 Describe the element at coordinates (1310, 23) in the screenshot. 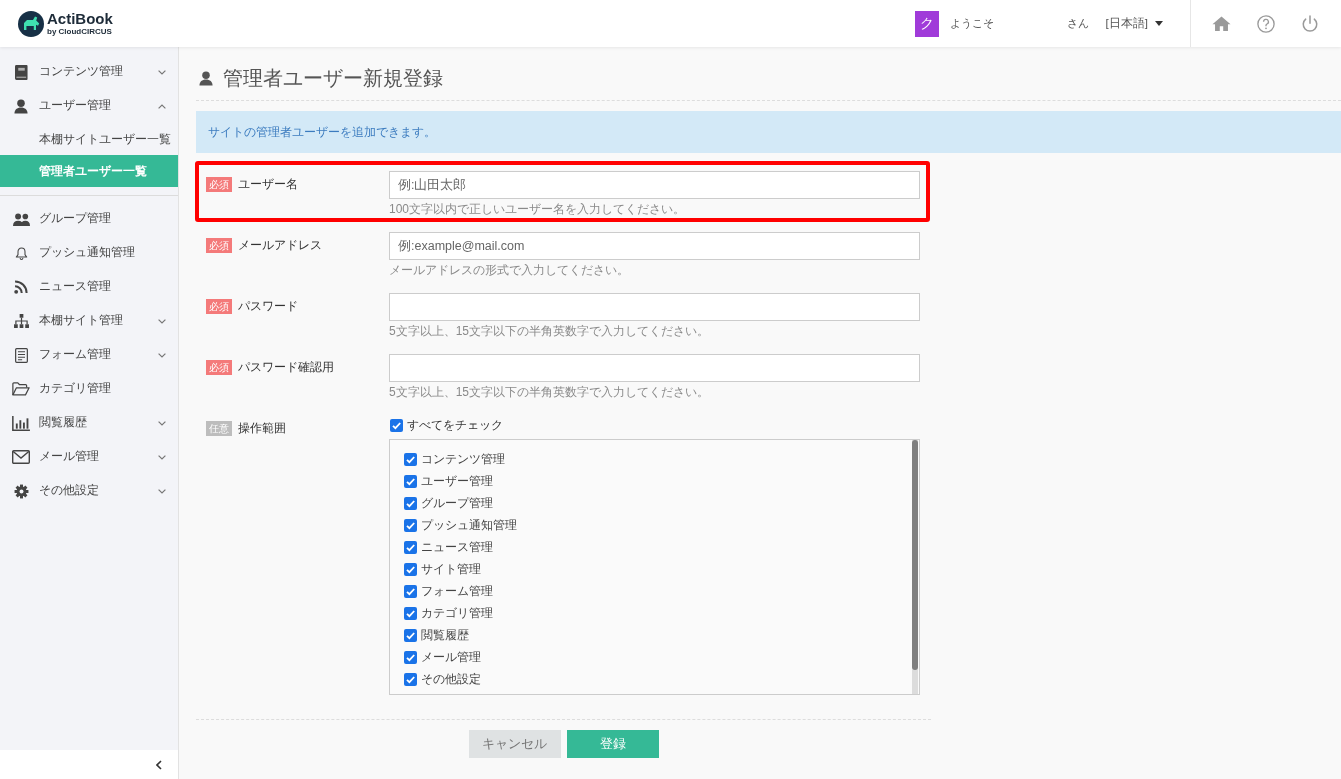

I see `power-icon` at that location.